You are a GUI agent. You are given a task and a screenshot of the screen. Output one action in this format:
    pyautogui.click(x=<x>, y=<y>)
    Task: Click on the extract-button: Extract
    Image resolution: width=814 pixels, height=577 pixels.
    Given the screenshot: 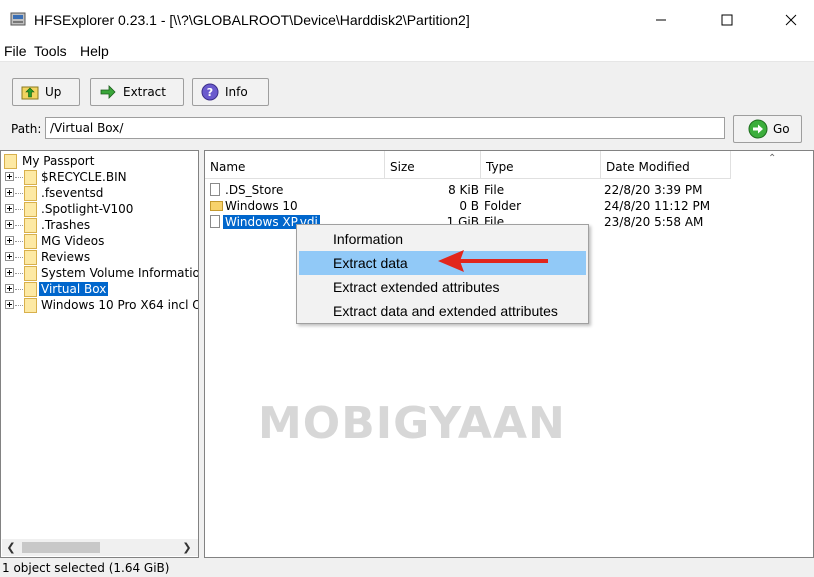 What is the action you would take?
    pyautogui.click(x=137, y=92)
    